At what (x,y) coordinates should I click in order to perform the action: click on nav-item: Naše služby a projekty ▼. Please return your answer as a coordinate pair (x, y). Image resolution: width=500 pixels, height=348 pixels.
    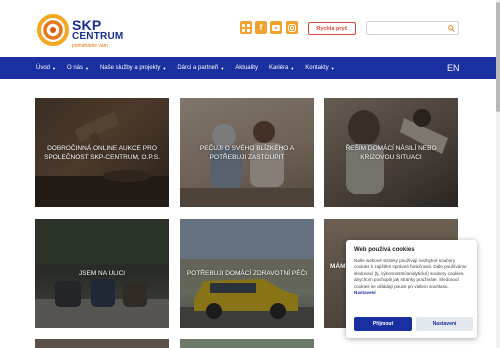
    Looking at the image, I should click on (133, 68).